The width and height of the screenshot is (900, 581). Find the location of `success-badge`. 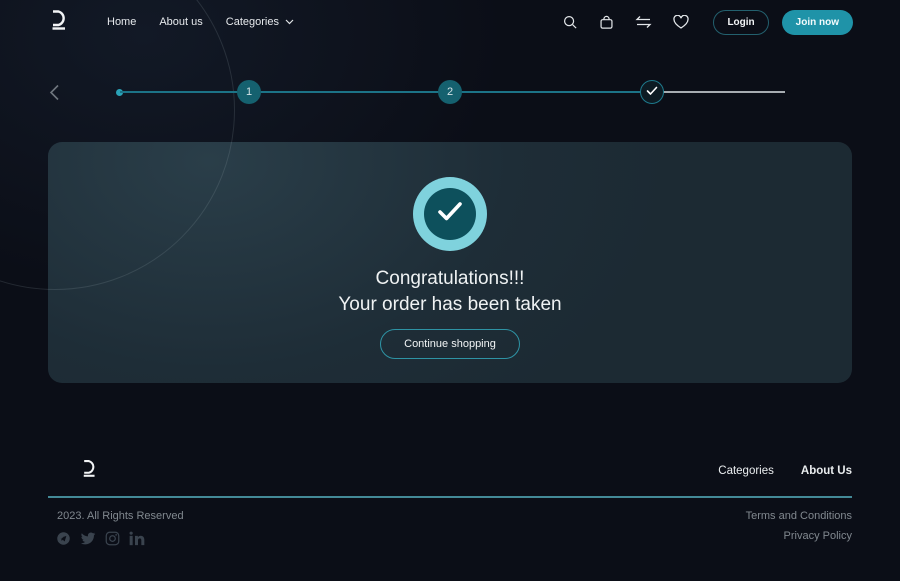

success-badge is located at coordinates (450, 214).